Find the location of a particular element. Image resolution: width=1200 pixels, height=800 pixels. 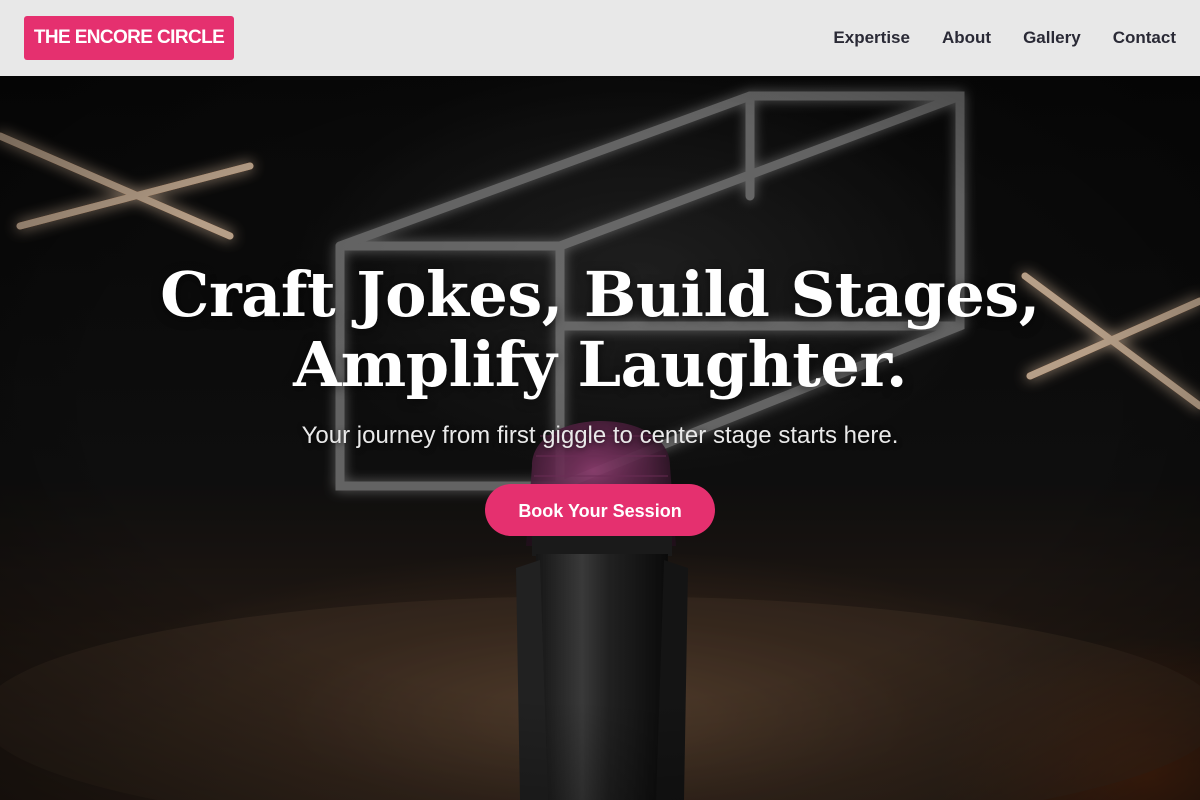

nav-link-gallery: Gallery is located at coordinates (1052, 38).